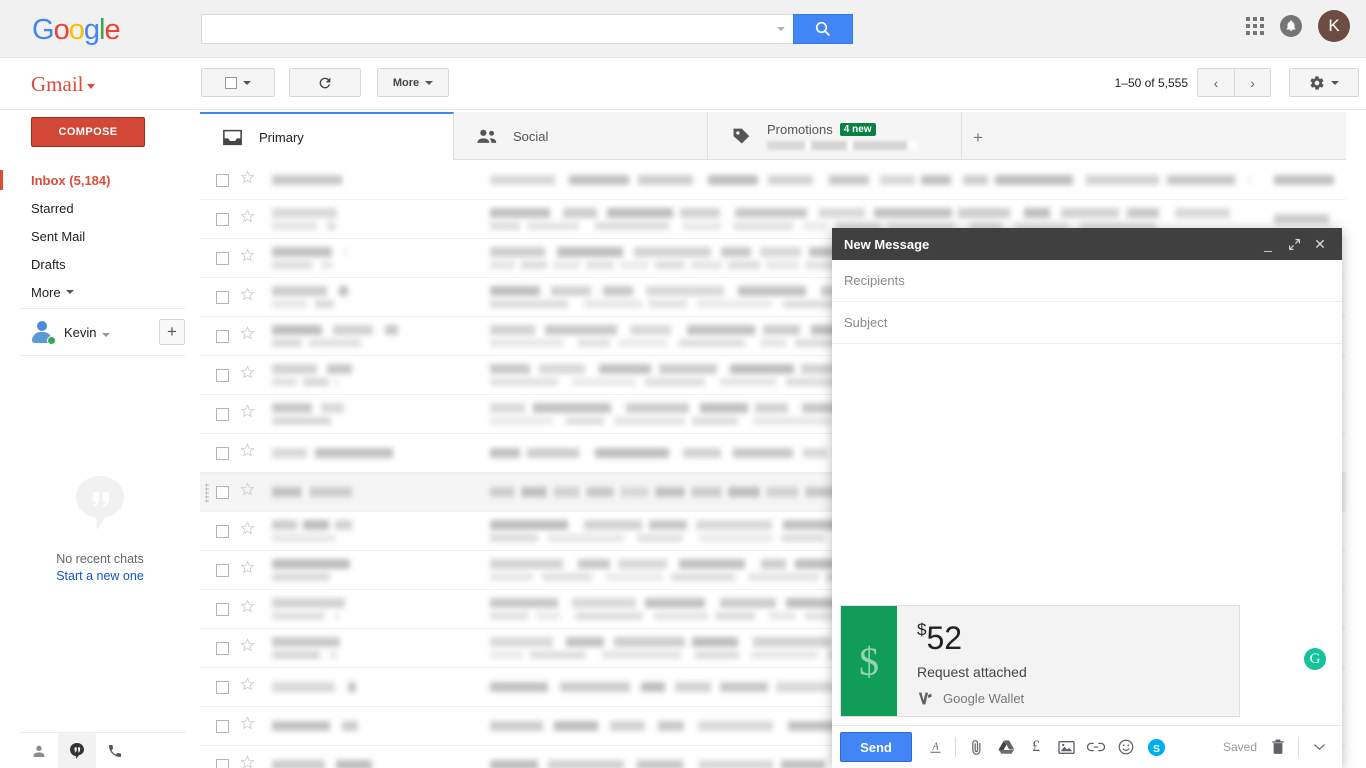  I want to click on avatar: K, so click(1334, 26).